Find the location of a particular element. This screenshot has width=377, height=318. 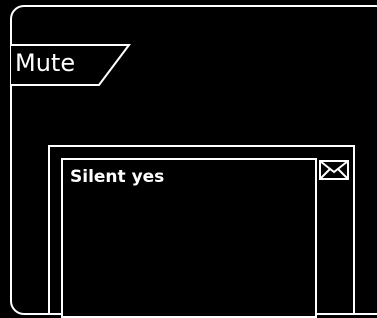

mute-tab-label: Mute is located at coordinates (45, 63).